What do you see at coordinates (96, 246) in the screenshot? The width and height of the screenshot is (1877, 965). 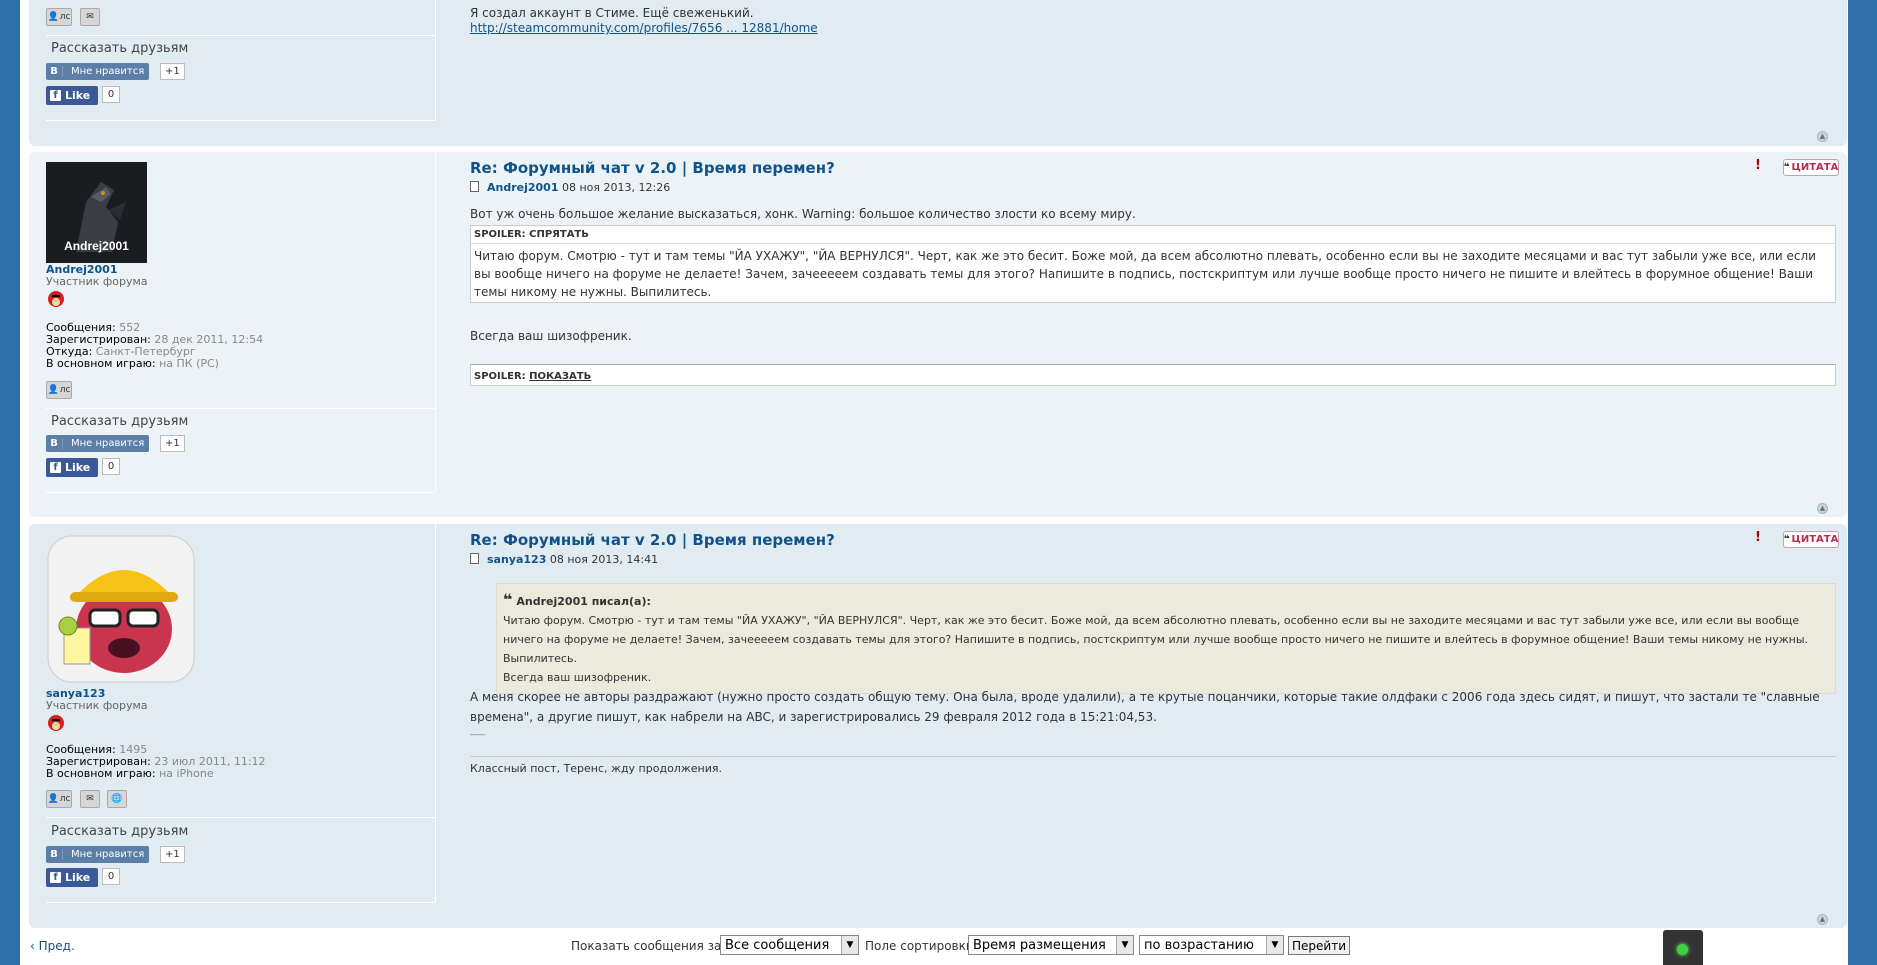 I see `avatar-caption: Andrej2001` at bounding box center [96, 246].